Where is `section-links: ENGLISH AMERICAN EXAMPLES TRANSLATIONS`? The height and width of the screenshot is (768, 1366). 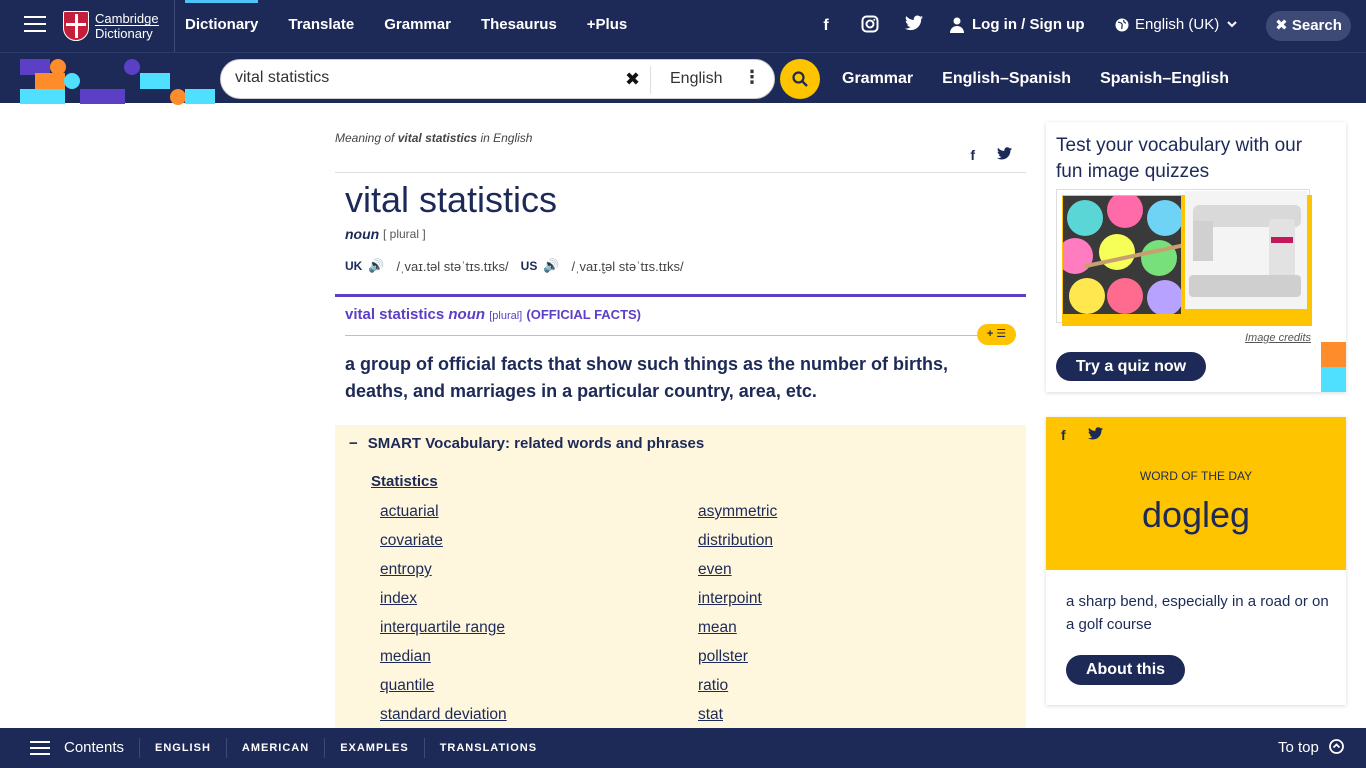
section-links: ENGLISH AMERICAN EXAMPLES TRANSLATIONS is located at coordinates (345, 748).